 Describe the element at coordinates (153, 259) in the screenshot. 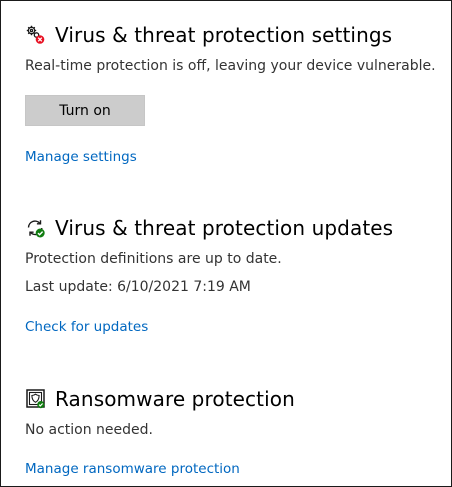

I see `updates-status: Protection definitions are up to date.` at that location.